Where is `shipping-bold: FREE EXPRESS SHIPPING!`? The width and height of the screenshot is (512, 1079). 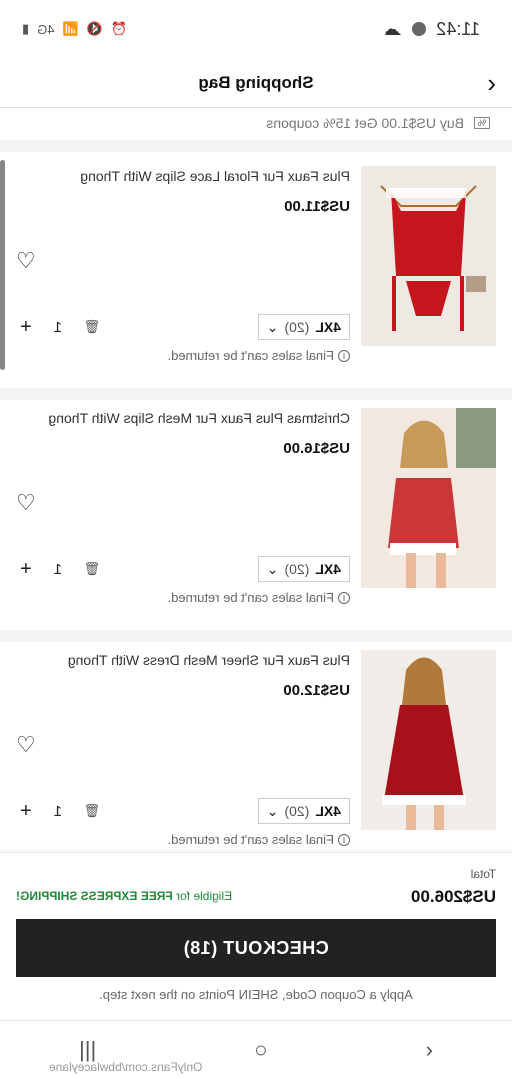 shipping-bold: FREE EXPRESS SHIPPING! is located at coordinates (94, 896).